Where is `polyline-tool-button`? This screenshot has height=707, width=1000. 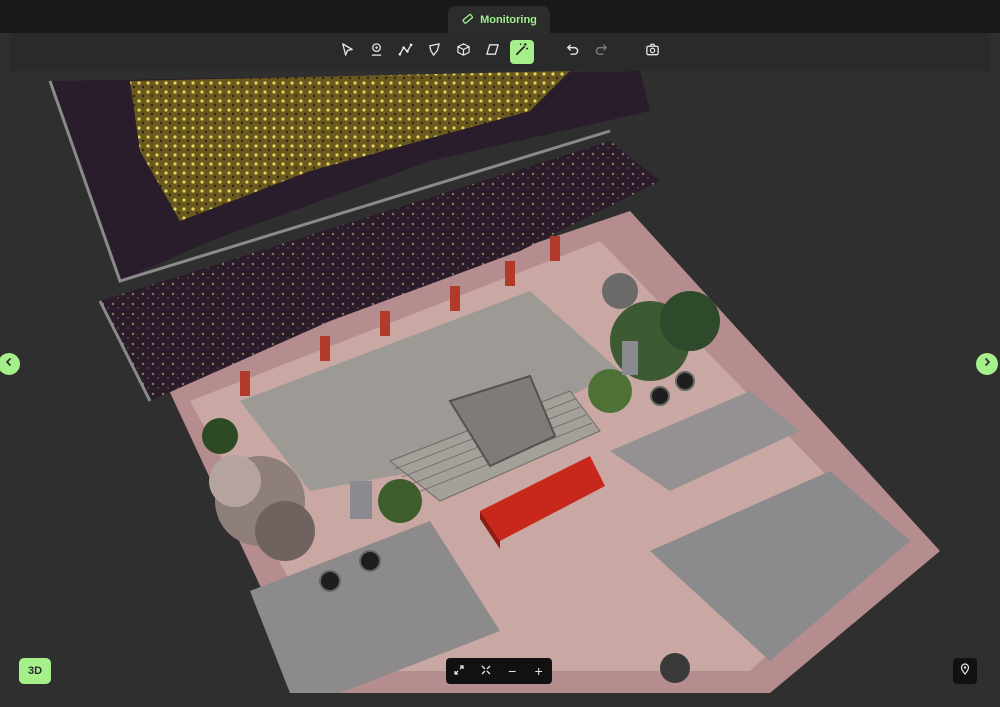 polyline-tool-button is located at coordinates (406, 52).